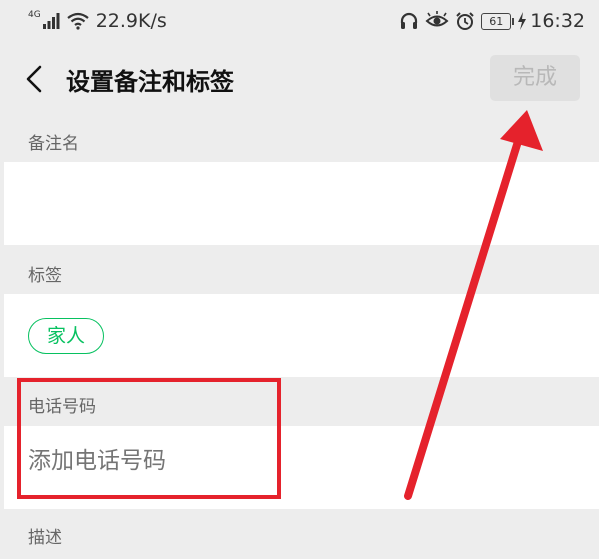 This screenshot has width=599, height=559. Describe the element at coordinates (150, 82) in the screenshot. I see `page-title: 设置备注和标签` at that location.